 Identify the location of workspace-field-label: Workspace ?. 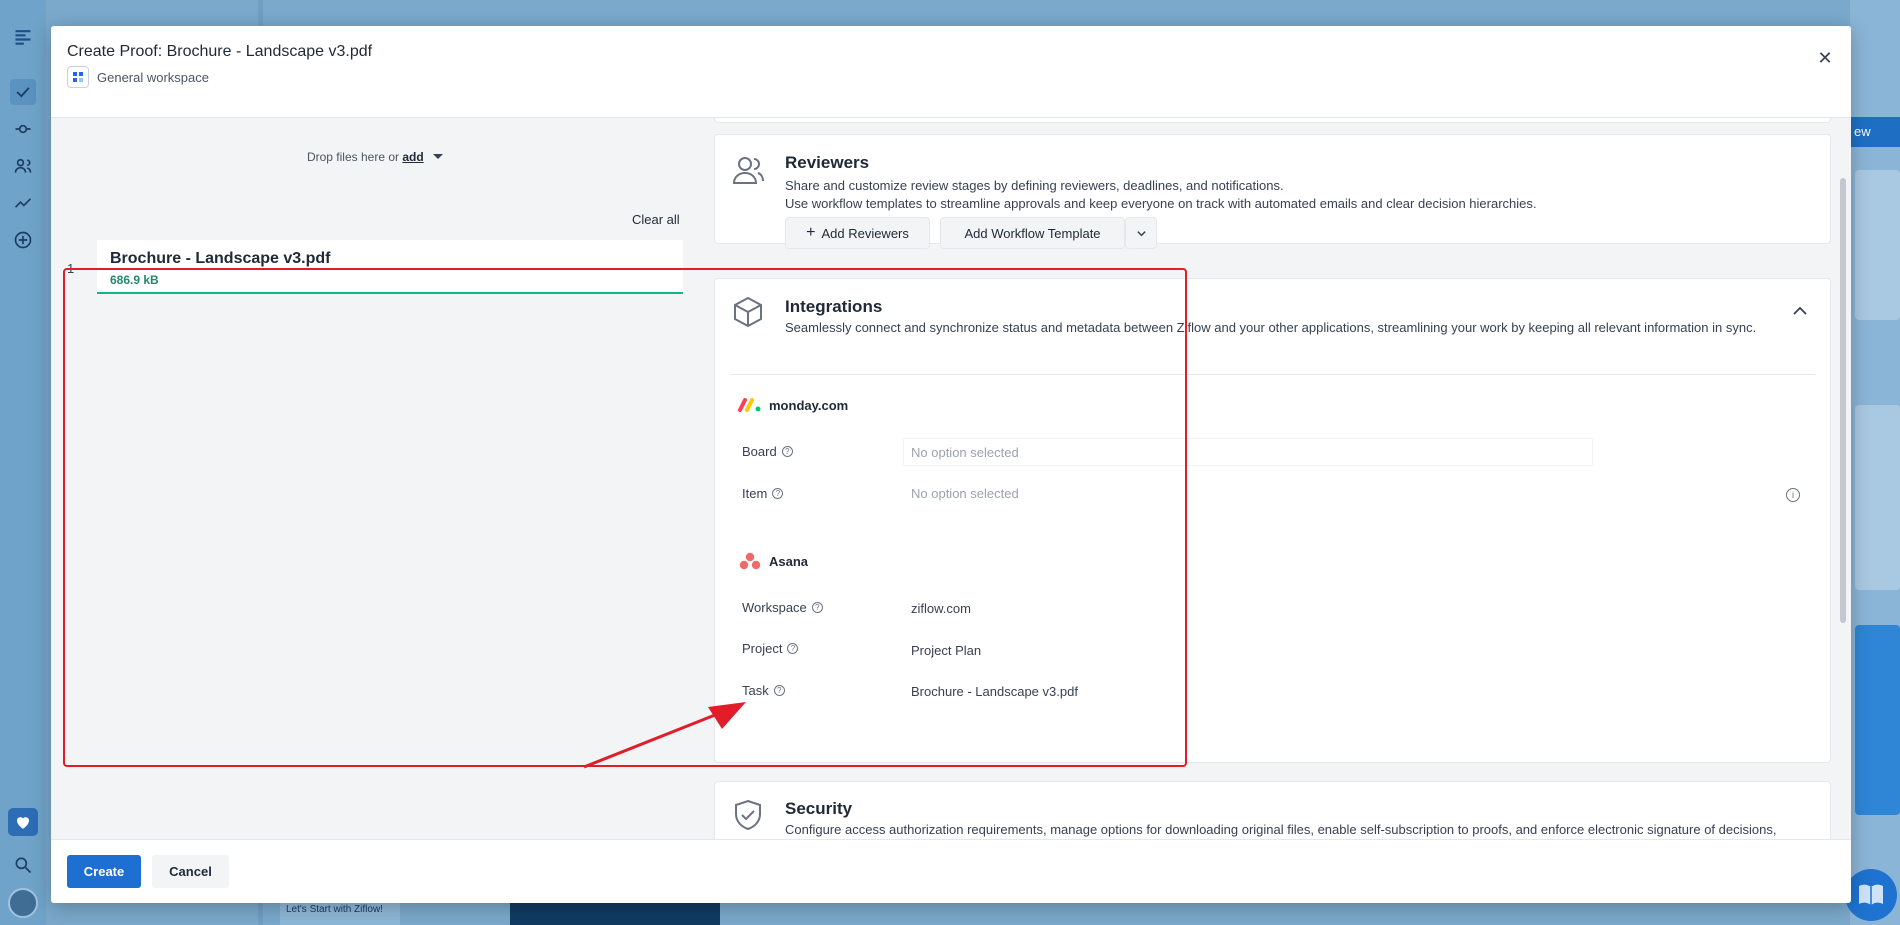
(782, 607).